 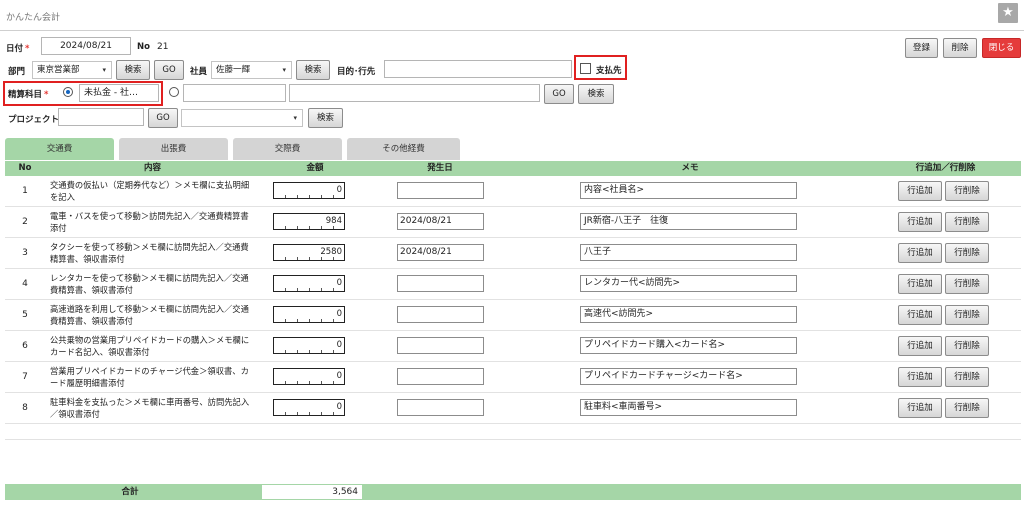 What do you see at coordinates (945, 168) in the screenshot?
I see `col-action: 行追加／行削除` at bounding box center [945, 168].